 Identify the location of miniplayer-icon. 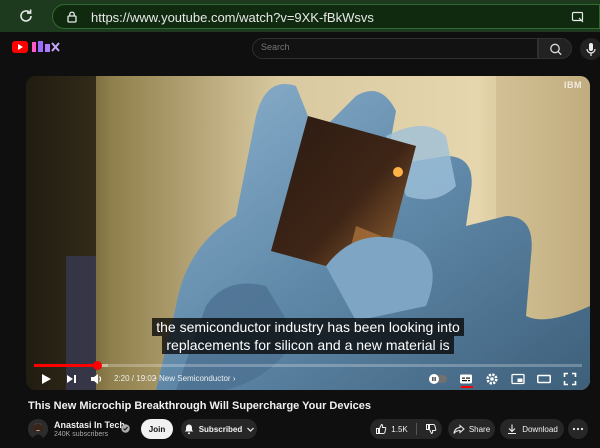
(518, 379).